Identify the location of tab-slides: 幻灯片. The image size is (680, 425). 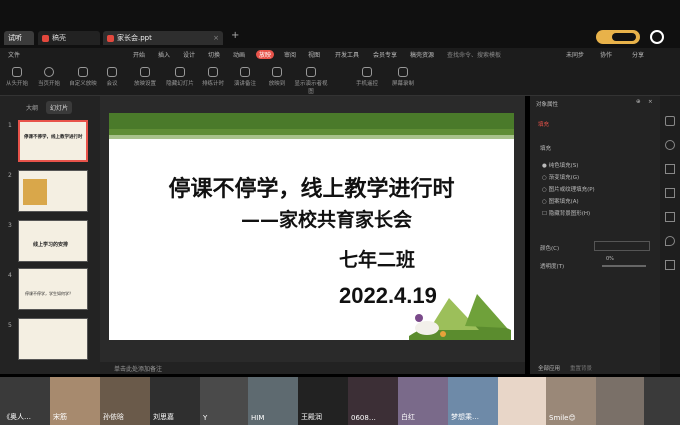
(59, 107).